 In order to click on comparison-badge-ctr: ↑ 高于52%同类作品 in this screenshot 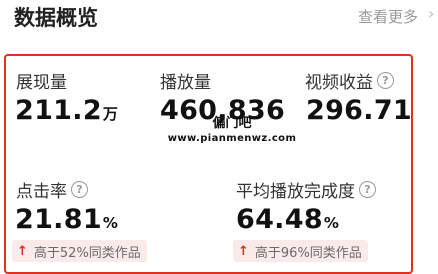, I will do `click(79, 251)`.